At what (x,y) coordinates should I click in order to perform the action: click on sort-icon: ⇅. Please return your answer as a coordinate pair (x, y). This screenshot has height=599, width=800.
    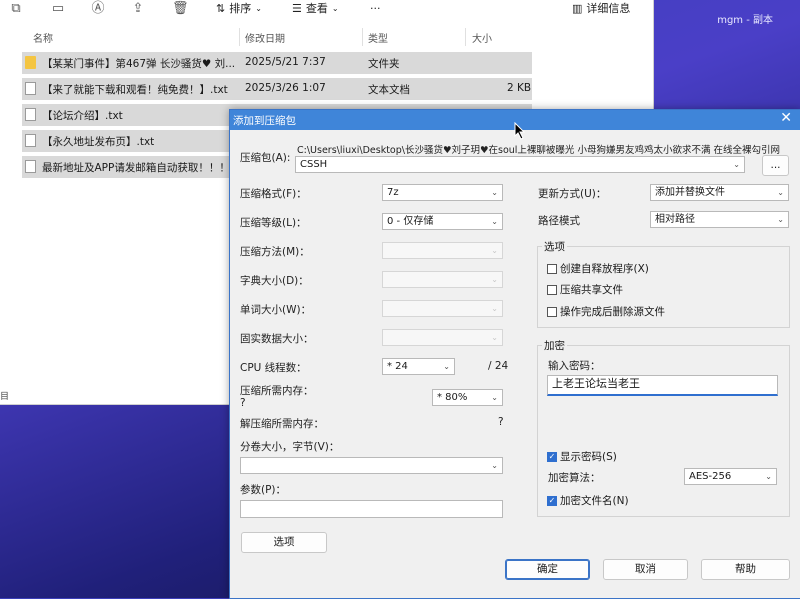
    Looking at the image, I should click on (221, 8).